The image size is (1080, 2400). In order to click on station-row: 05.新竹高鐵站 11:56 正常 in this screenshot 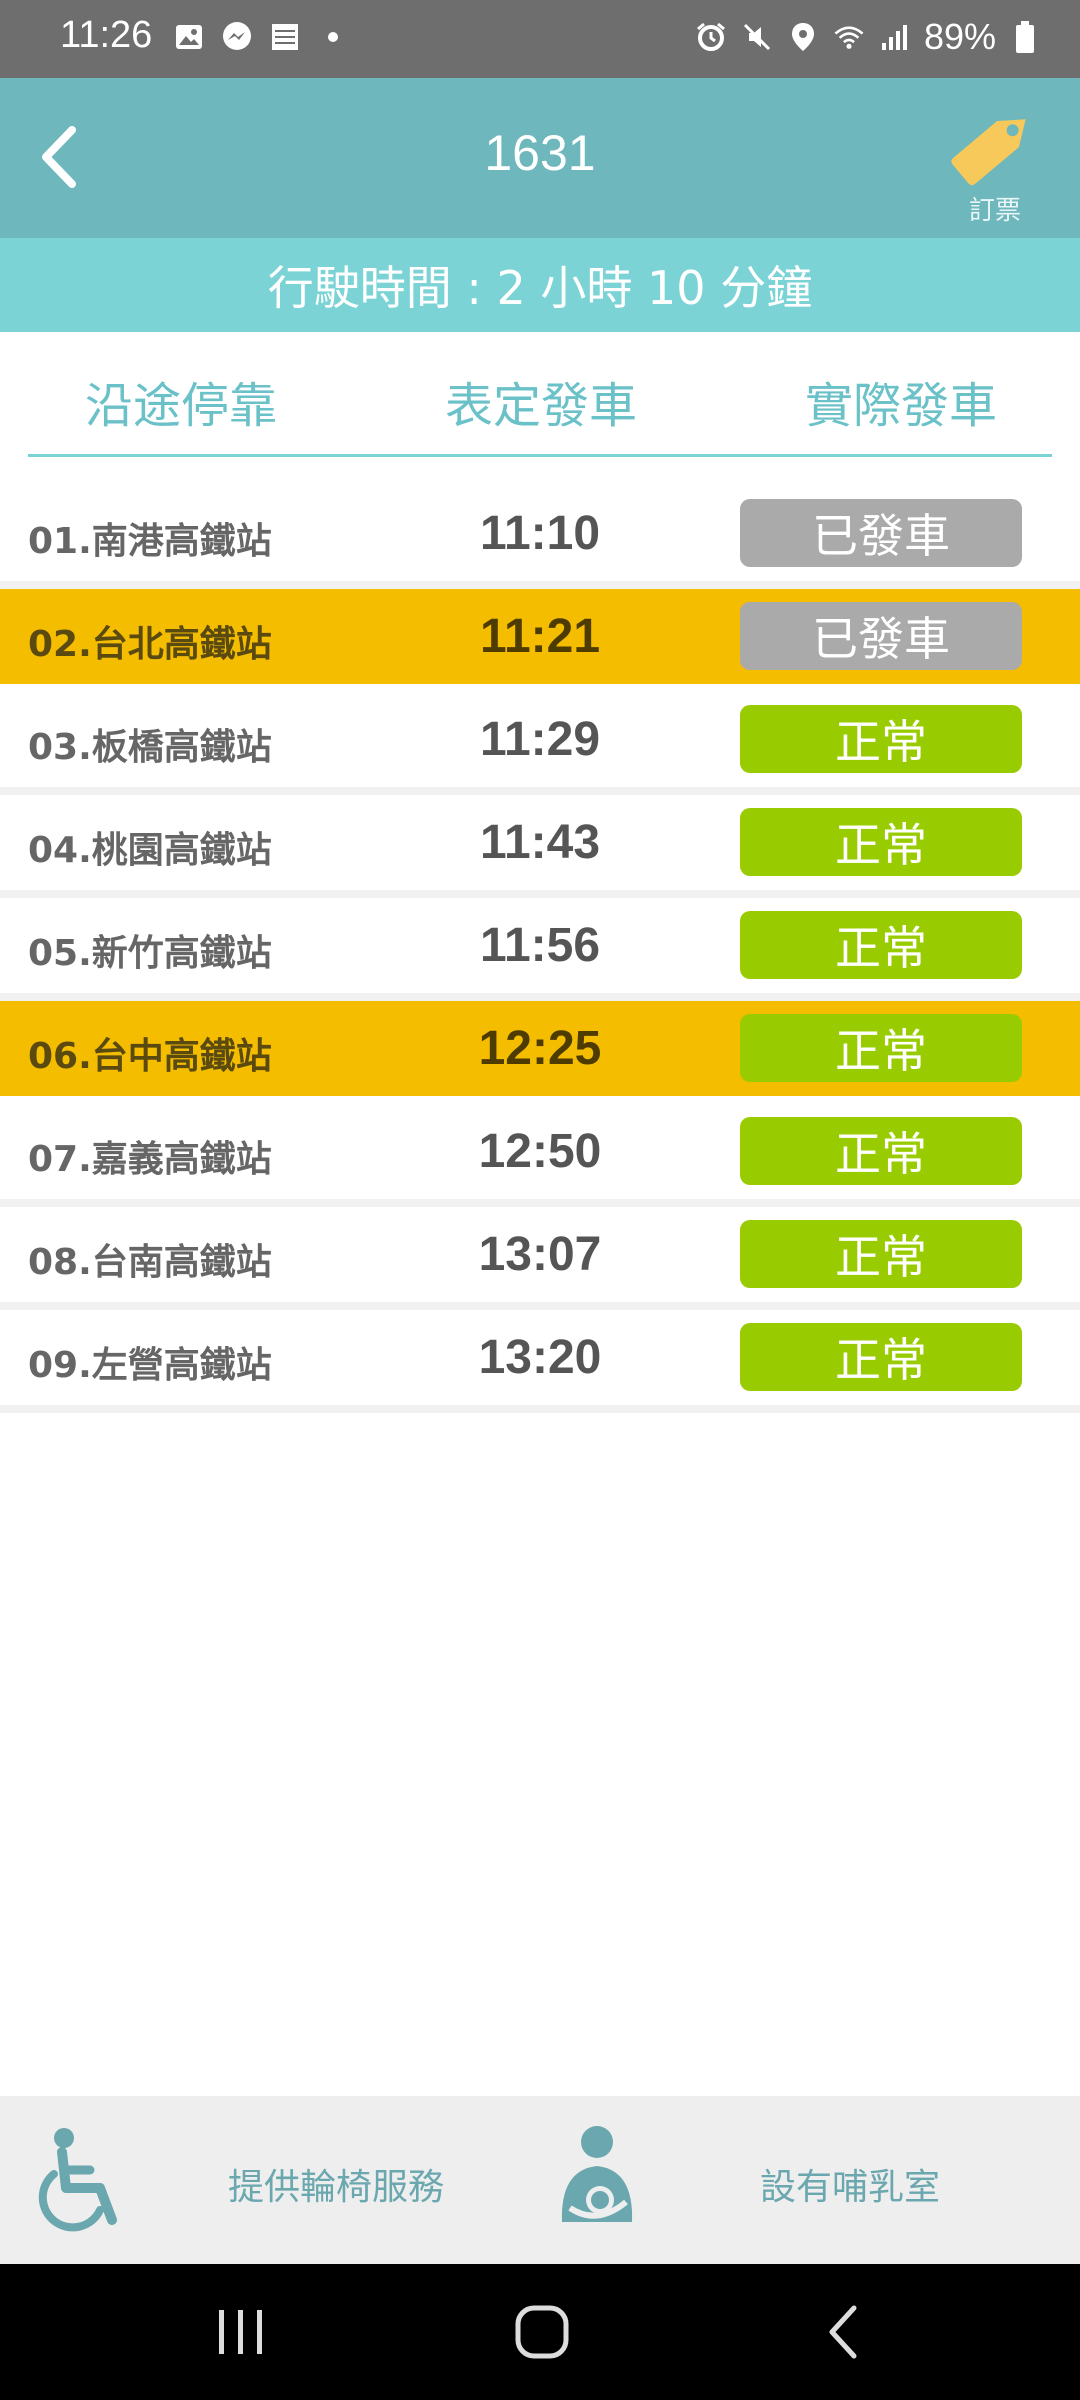, I will do `click(540, 949)`.